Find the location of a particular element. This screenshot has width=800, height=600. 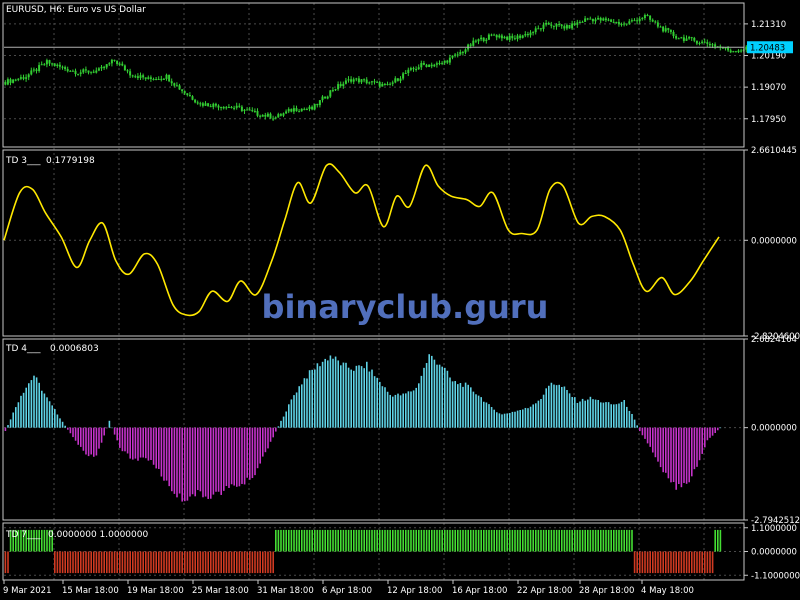

axis-tick-label: 1.1000000 is located at coordinates (774, 529).